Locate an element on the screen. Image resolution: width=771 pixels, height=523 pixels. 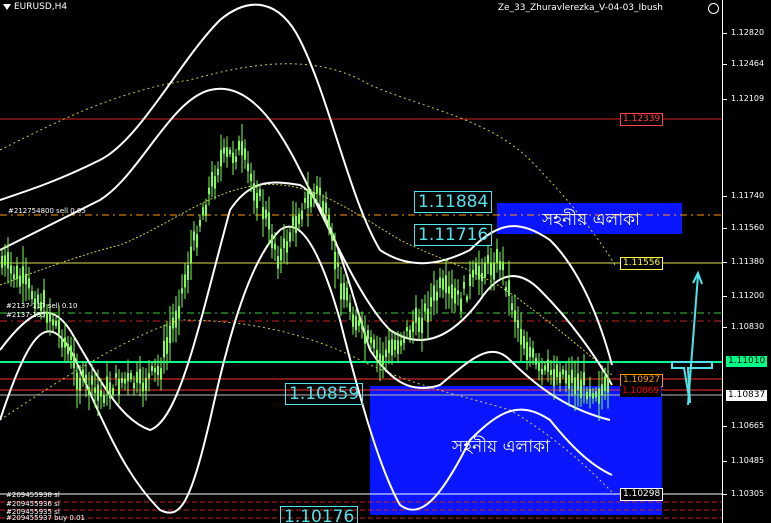
bid-price-tag: 1.10837 is located at coordinates (747, 395).